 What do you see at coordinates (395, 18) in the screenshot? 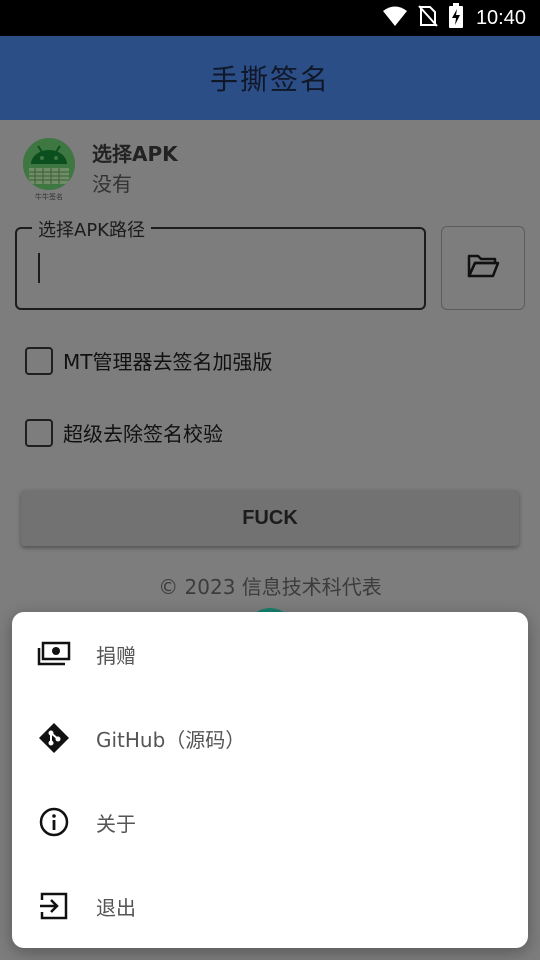
I see `wifi-icon` at bounding box center [395, 18].